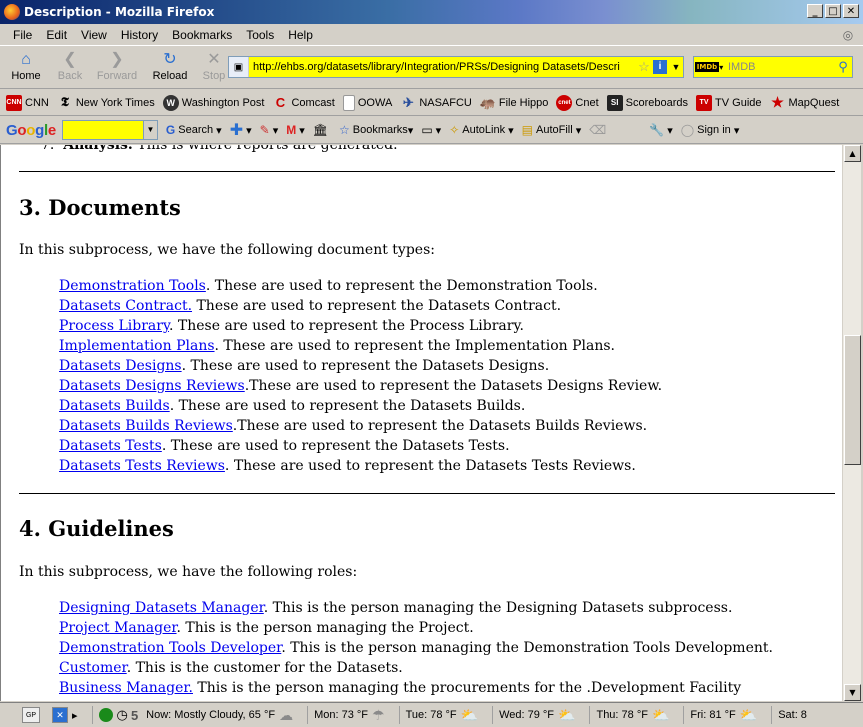 The width and height of the screenshot is (863, 727). Describe the element at coordinates (552, 130) in the screenshot. I see `autofill-button: ▤ AutoFill ▾` at that location.